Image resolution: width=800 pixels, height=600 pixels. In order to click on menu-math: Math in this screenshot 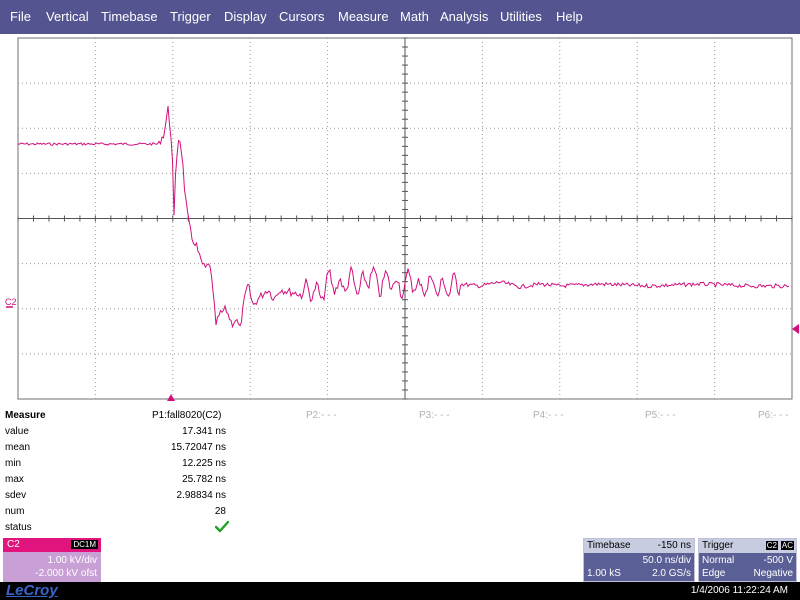, I will do `click(414, 17)`.